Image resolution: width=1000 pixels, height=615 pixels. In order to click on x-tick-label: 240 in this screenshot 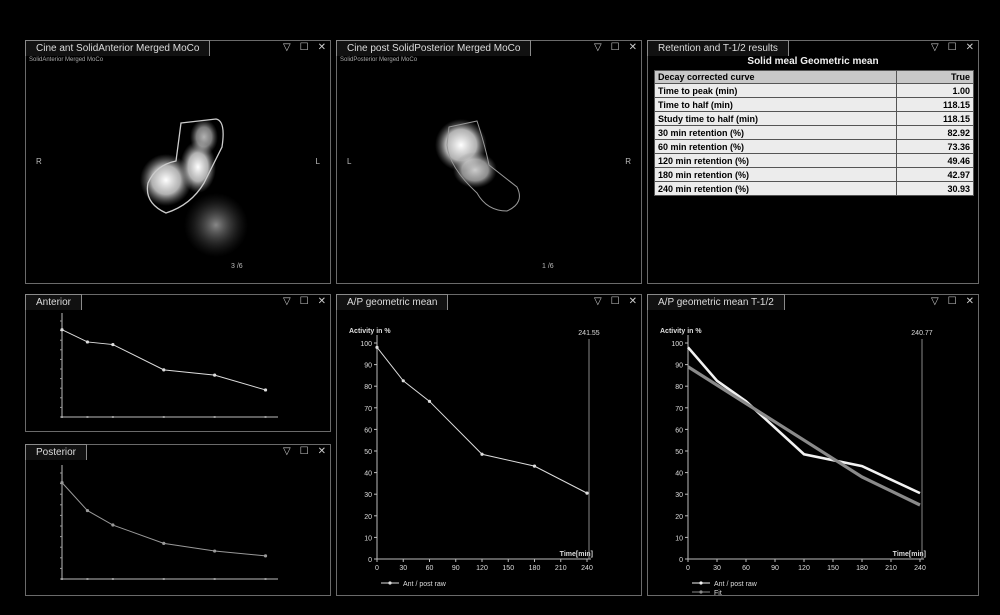, I will do `click(587, 568)`.